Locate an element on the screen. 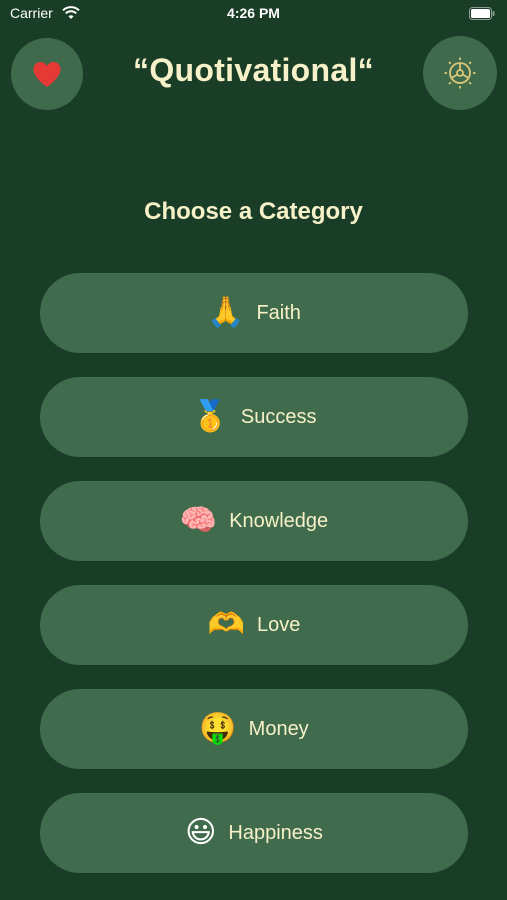 This screenshot has width=507, height=900. money-face-icon: 🤑 is located at coordinates (218, 728).